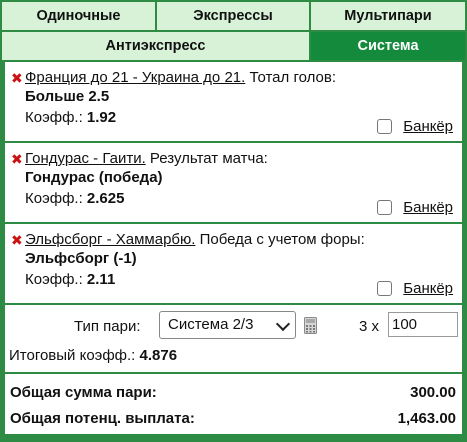 The image size is (467, 442). What do you see at coordinates (81, 258) in the screenshot?
I see `bet-outcome: Эльфсборг (-1)` at bounding box center [81, 258].